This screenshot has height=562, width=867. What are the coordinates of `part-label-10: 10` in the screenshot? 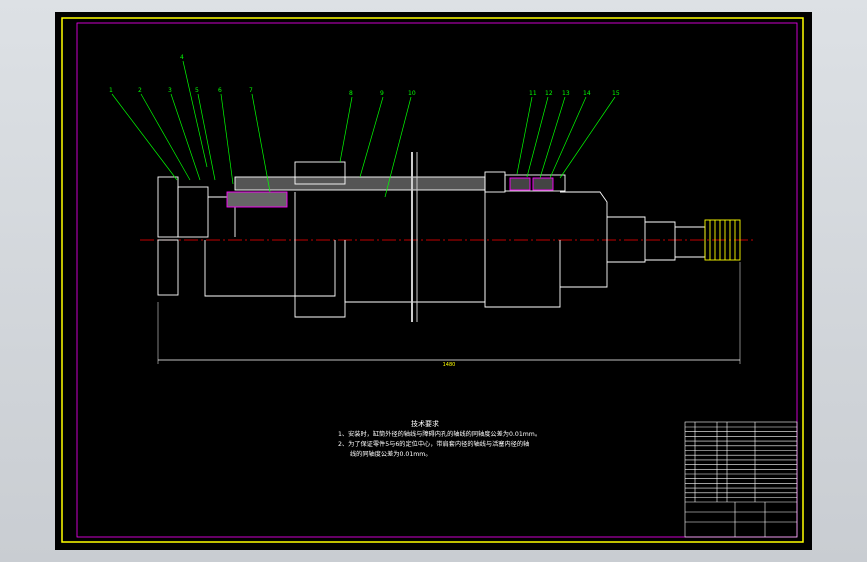 It's located at (412, 93).